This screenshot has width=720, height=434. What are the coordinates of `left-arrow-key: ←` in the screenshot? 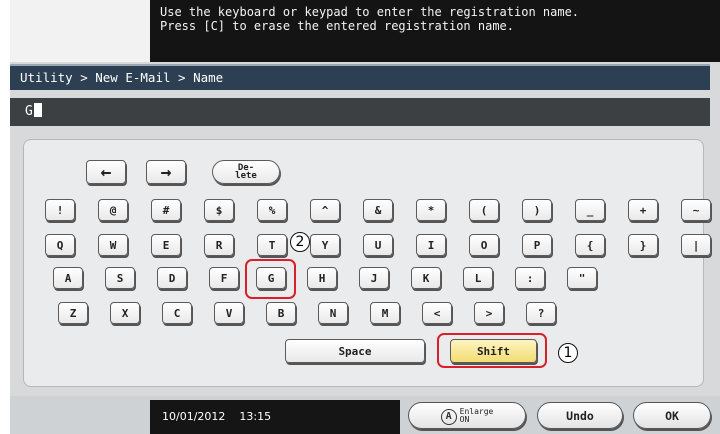 It's located at (106, 172).